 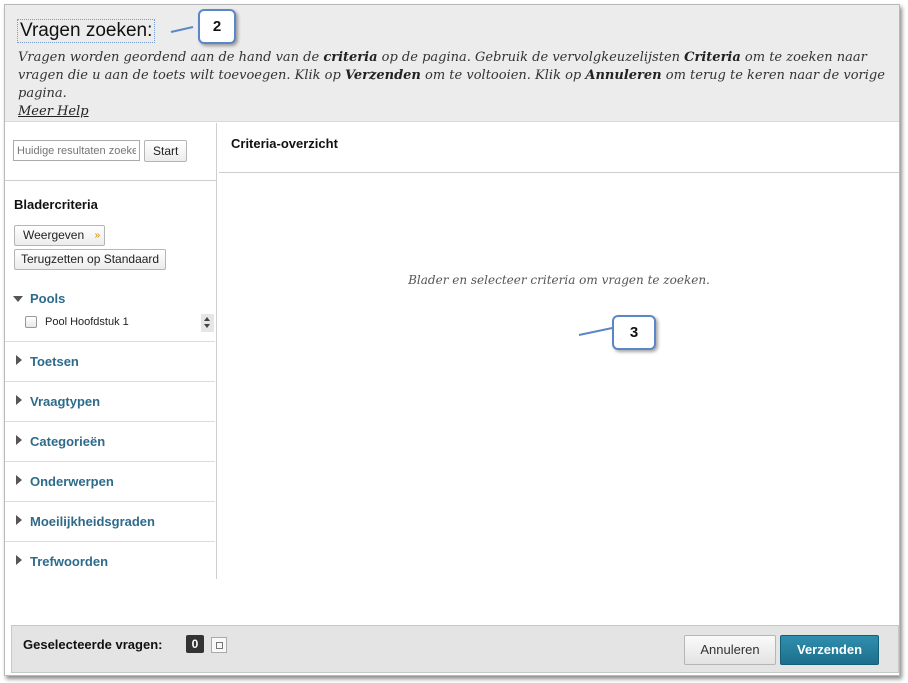 What do you see at coordinates (72, 481) in the screenshot?
I see `facet-label: Onderwerpen` at bounding box center [72, 481].